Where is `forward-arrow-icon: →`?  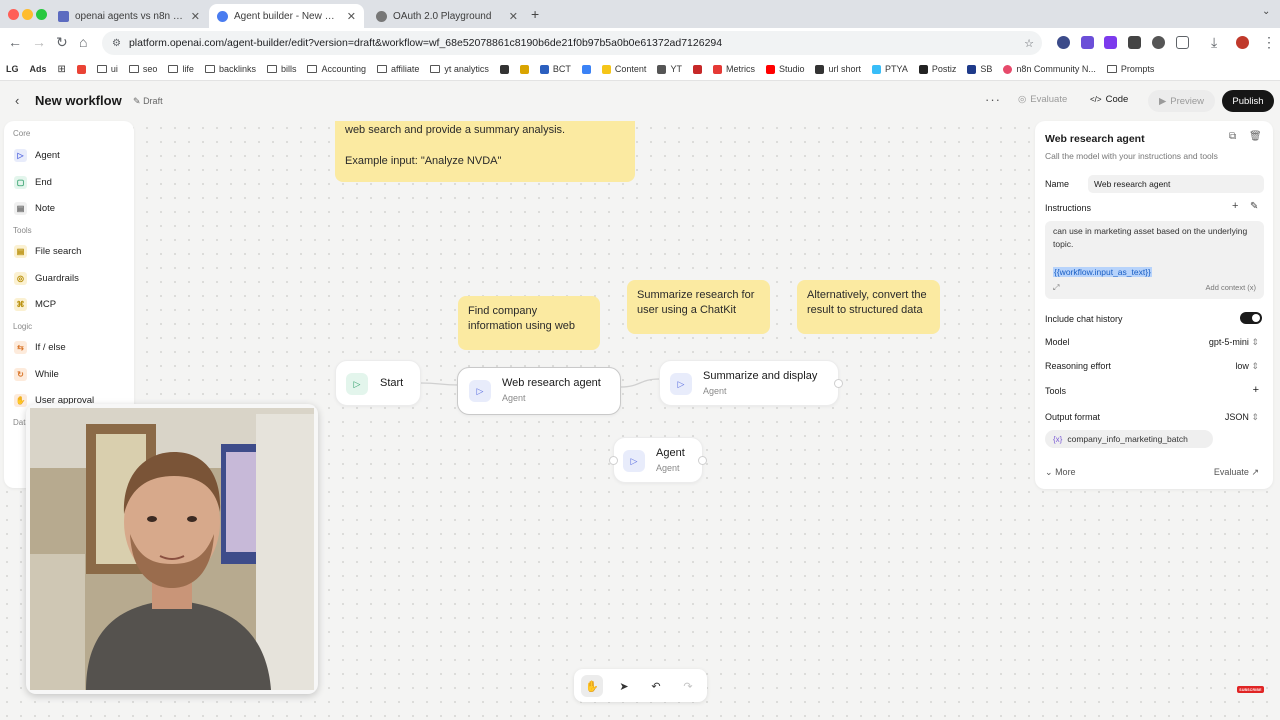 forward-arrow-icon: → is located at coordinates (39, 42).